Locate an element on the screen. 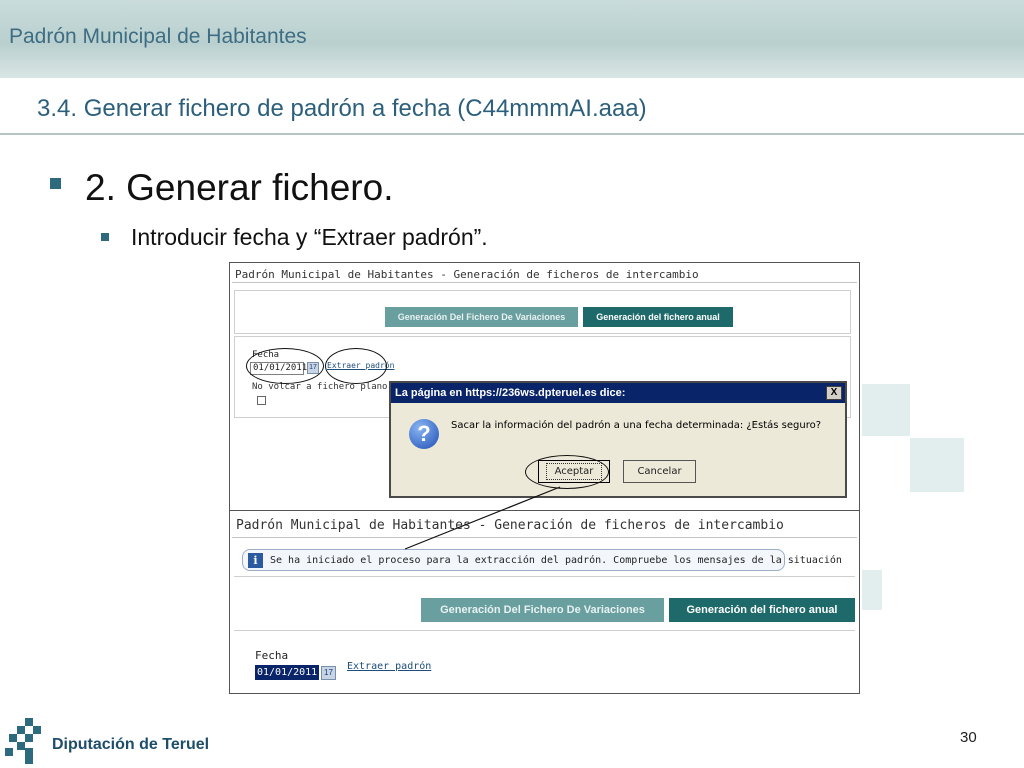  no-volcar-label: No volcar a fichero plano is located at coordinates (320, 387).